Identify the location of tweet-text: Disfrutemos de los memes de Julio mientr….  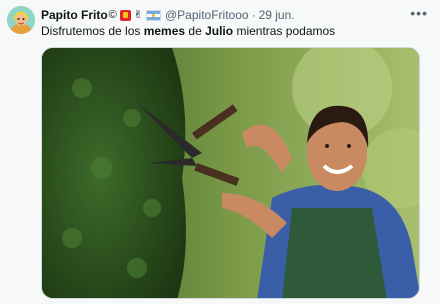
(188, 31).